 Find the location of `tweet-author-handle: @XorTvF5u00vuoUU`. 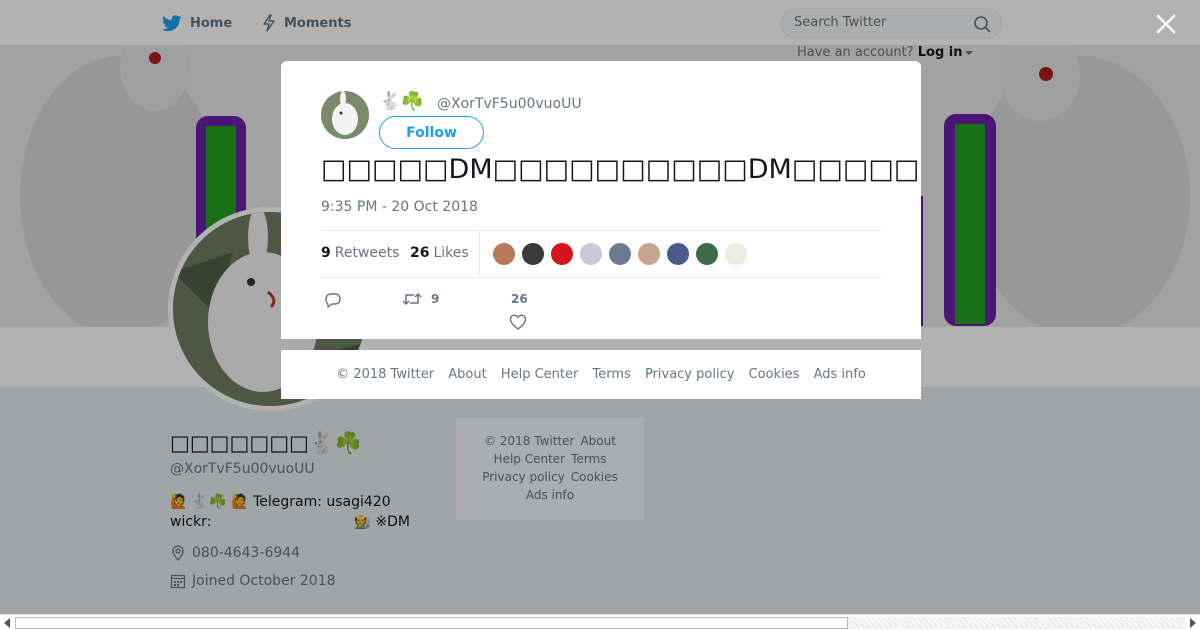

tweet-author-handle: @XorTvF5u00vuoUU is located at coordinates (509, 104).